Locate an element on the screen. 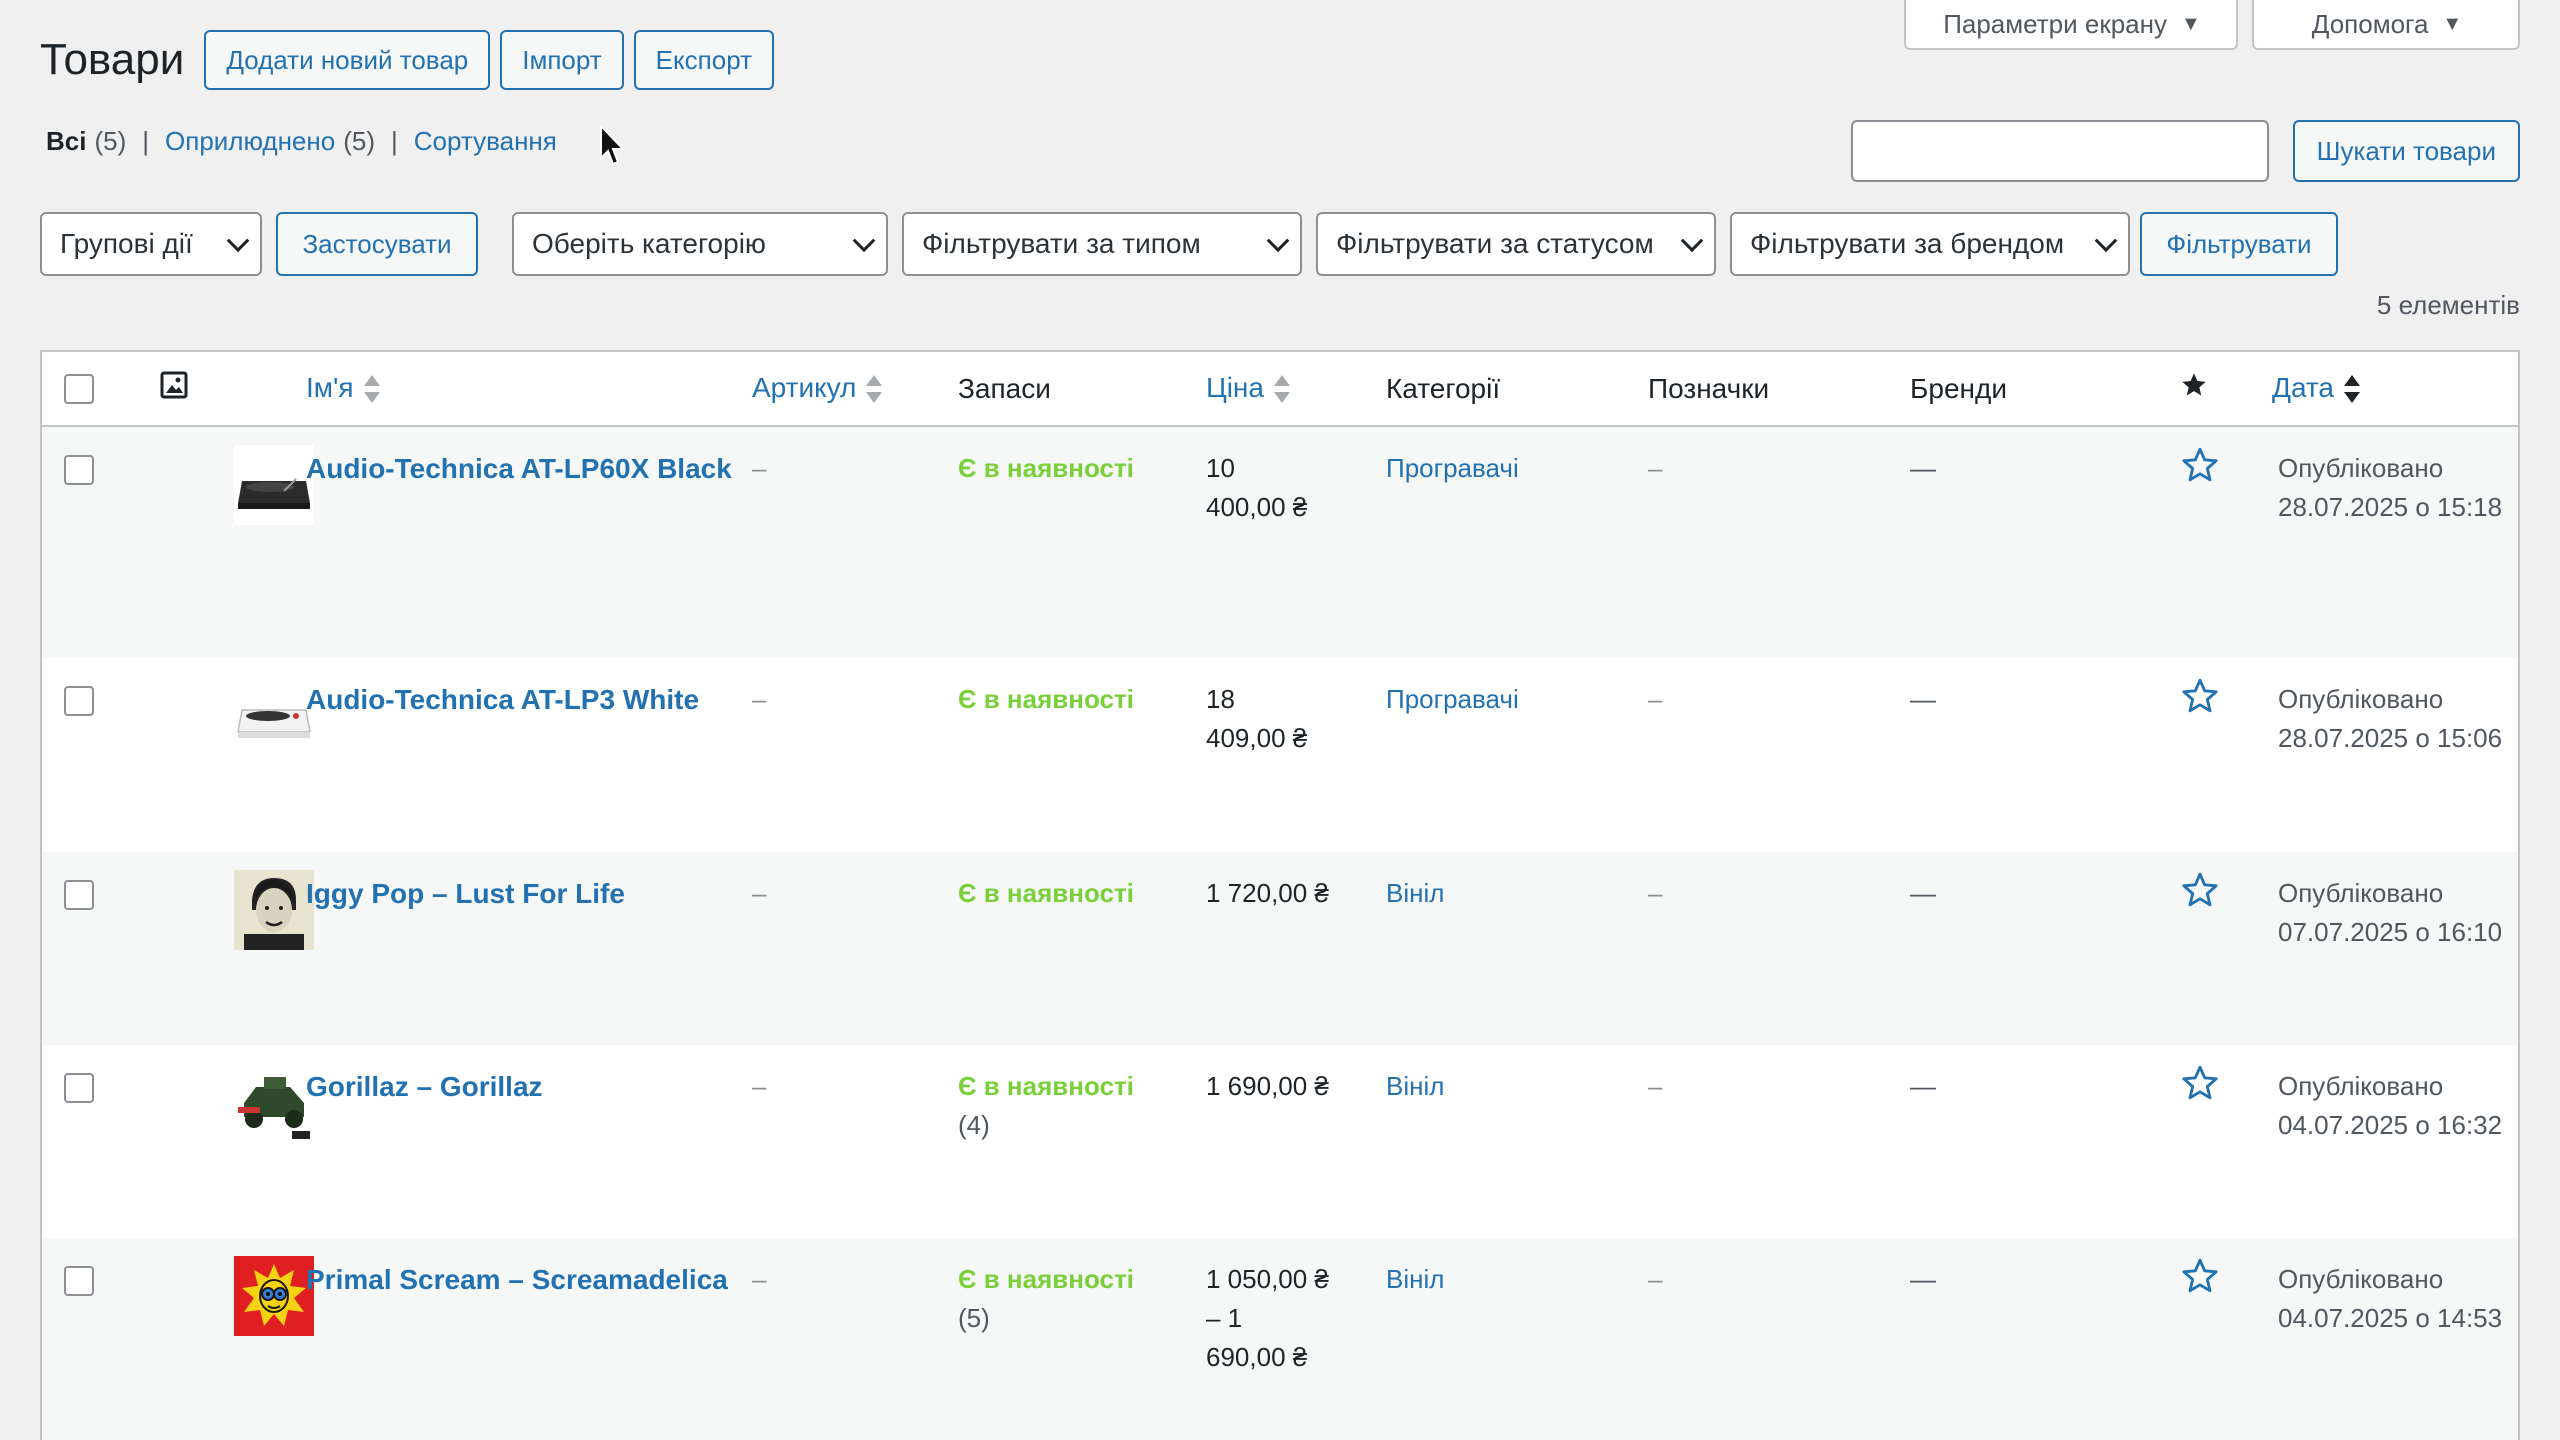 Image resolution: width=2560 pixels, height=1440 pixels. sku-column-header: Артикул is located at coordinates (855, 389).